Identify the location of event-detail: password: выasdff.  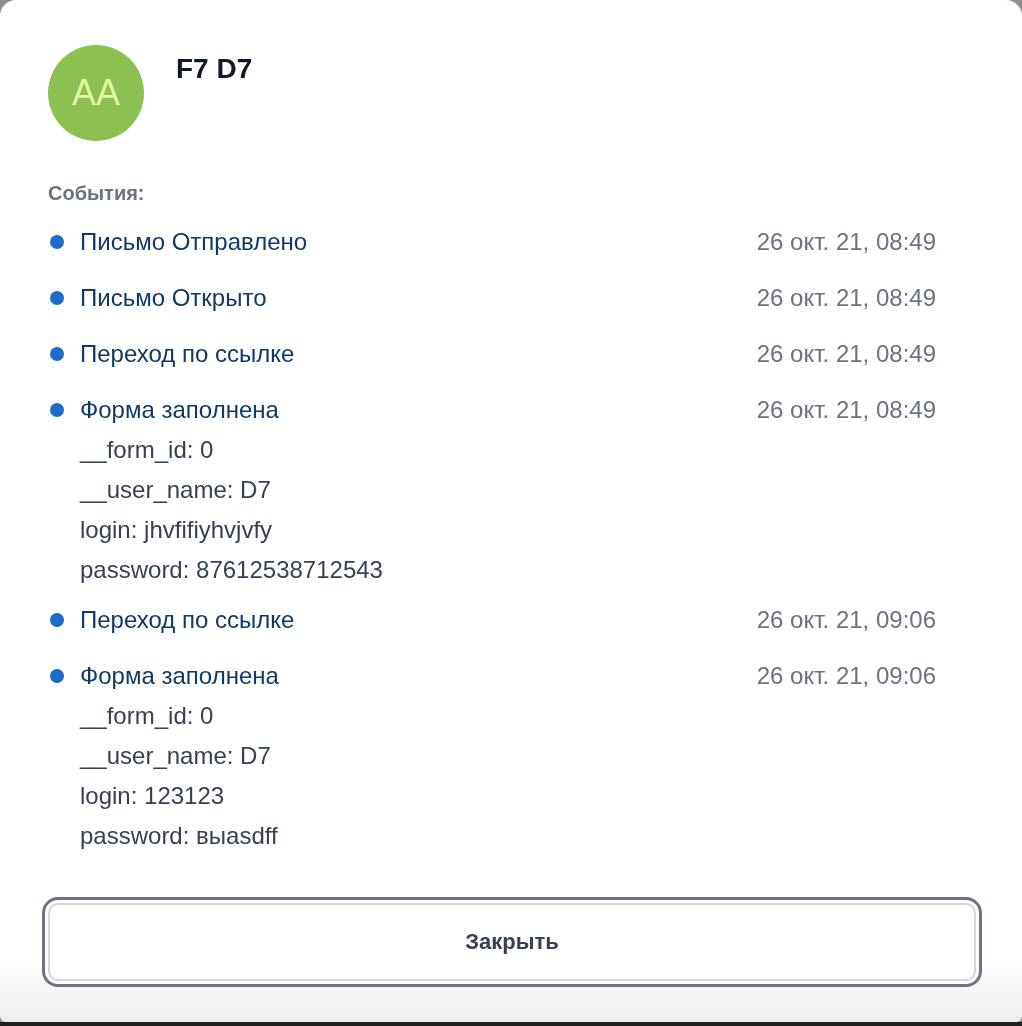
(179, 836).